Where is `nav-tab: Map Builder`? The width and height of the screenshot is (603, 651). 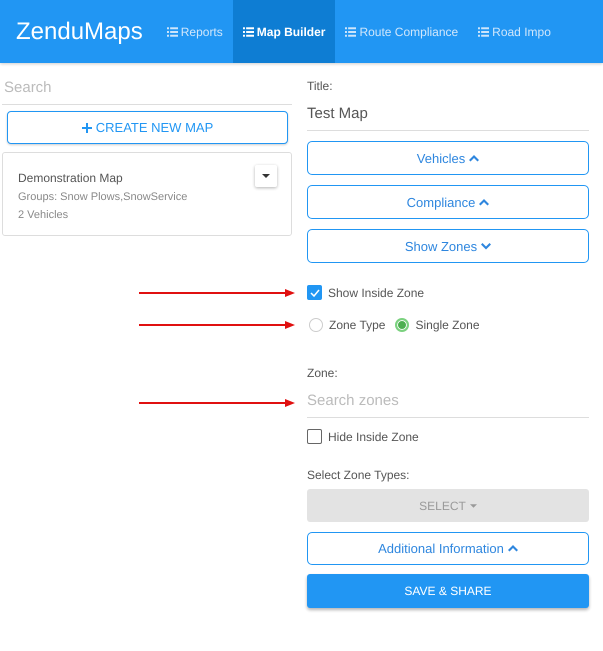
nav-tab: Map Builder is located at coordinates (284, 31).